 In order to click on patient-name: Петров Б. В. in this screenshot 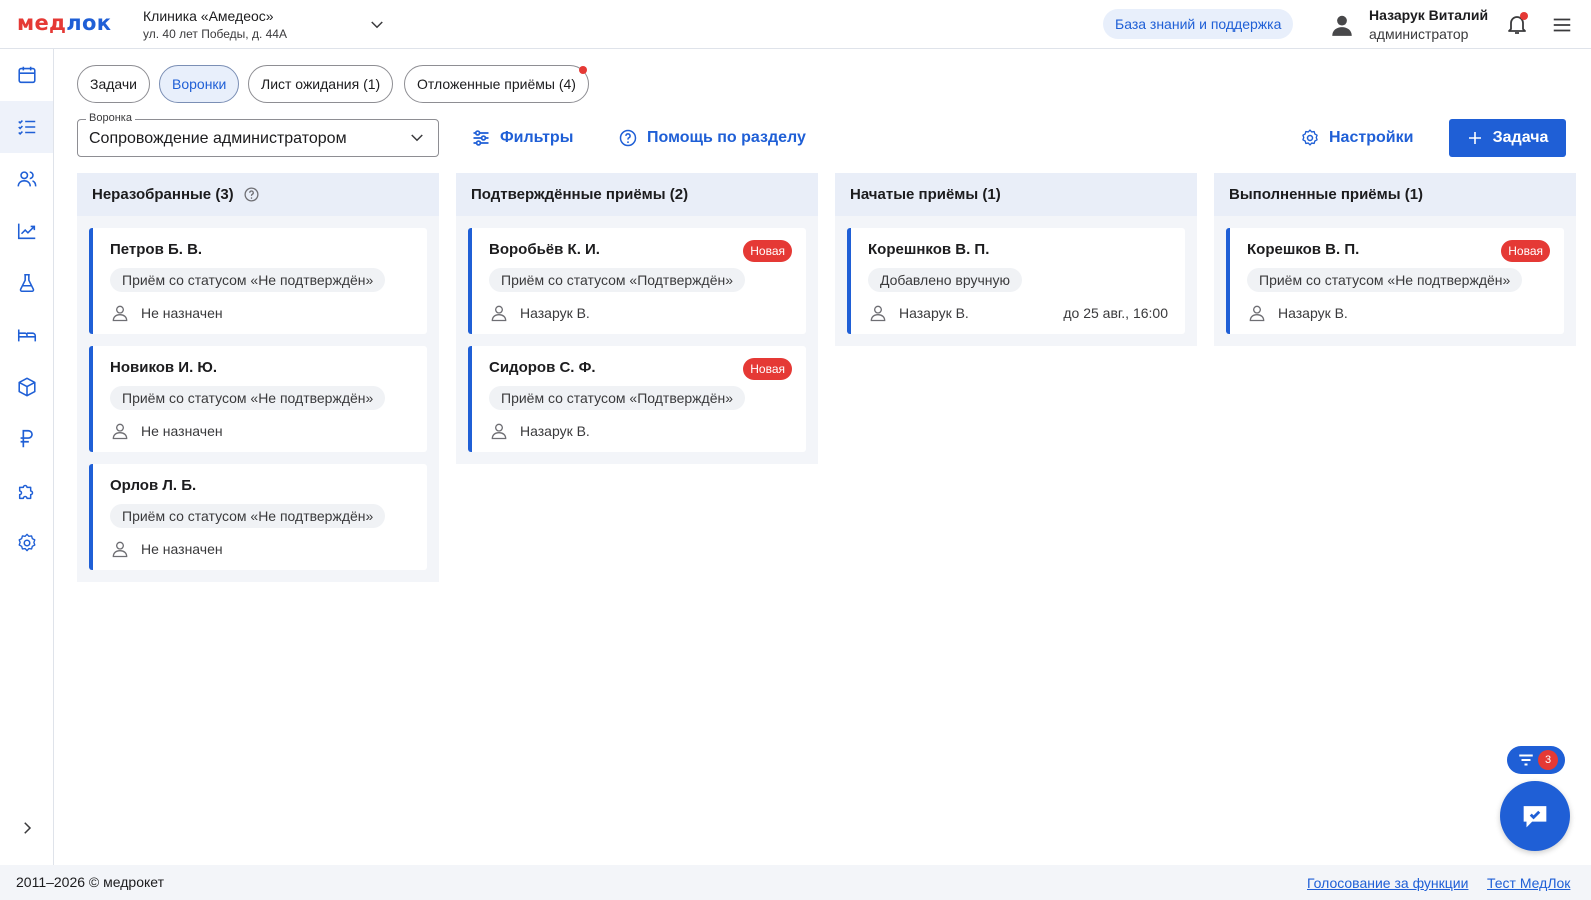, I will do `click(156, 249)`.